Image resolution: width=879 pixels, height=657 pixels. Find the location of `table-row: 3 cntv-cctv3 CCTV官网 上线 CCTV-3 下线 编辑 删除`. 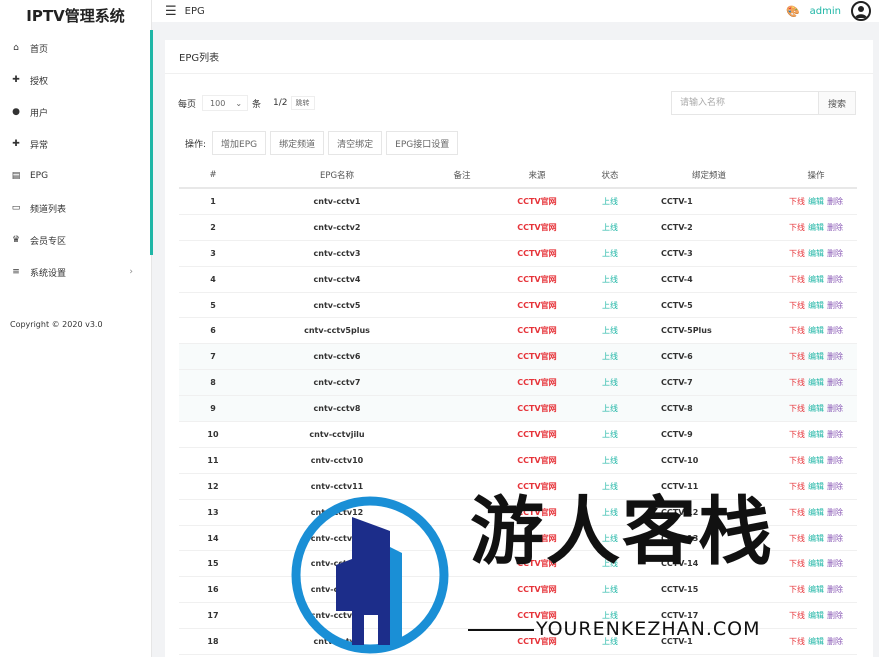

table-row: 3 cntv-cctv3 CCTV官网 上线 CCTV-3 下线 编辑 删除 is located at coordinates (518, 254).